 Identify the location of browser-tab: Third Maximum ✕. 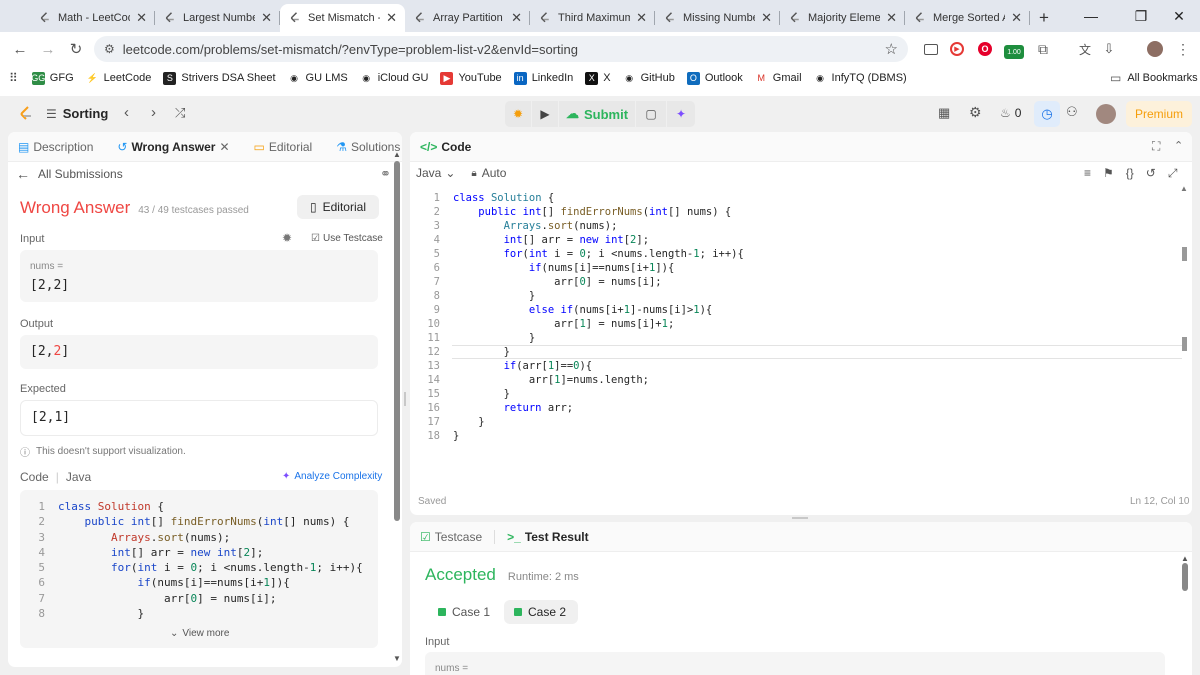
(592, 18).